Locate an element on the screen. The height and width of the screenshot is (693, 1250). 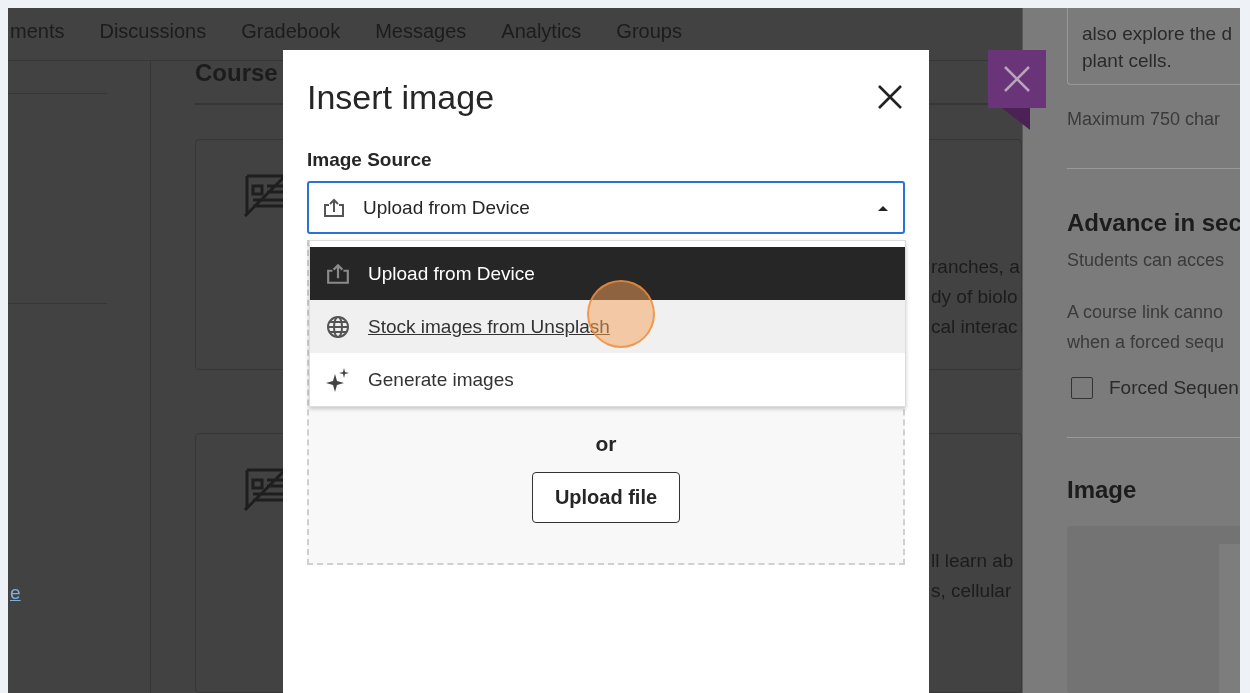
dialog-title: Insert image is located at coordinates (401, 97).